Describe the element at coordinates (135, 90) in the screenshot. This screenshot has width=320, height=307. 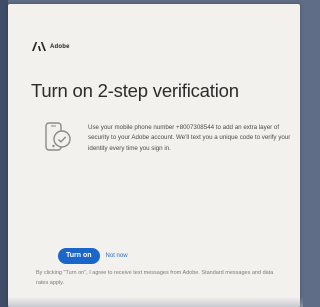
I see `page-title: Turn on 2-step verification` at that location.